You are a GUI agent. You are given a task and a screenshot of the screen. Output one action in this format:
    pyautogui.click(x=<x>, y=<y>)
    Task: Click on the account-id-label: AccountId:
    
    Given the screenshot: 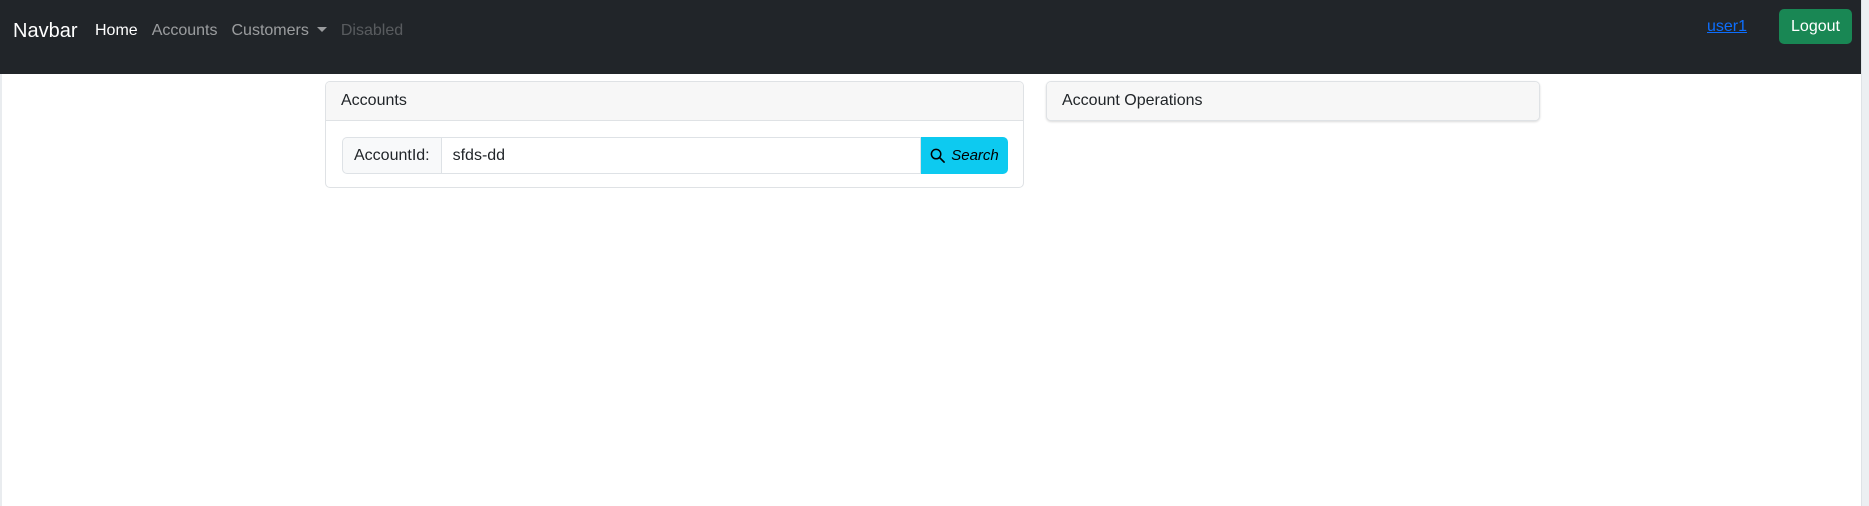 What is the action you would take?
    pyautogui.click(x=391, y=155)
    